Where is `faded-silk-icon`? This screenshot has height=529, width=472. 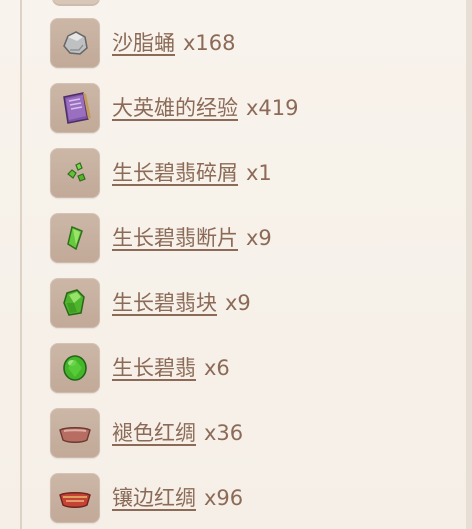 faded-silk-icon is located at coordinates (75, 433).